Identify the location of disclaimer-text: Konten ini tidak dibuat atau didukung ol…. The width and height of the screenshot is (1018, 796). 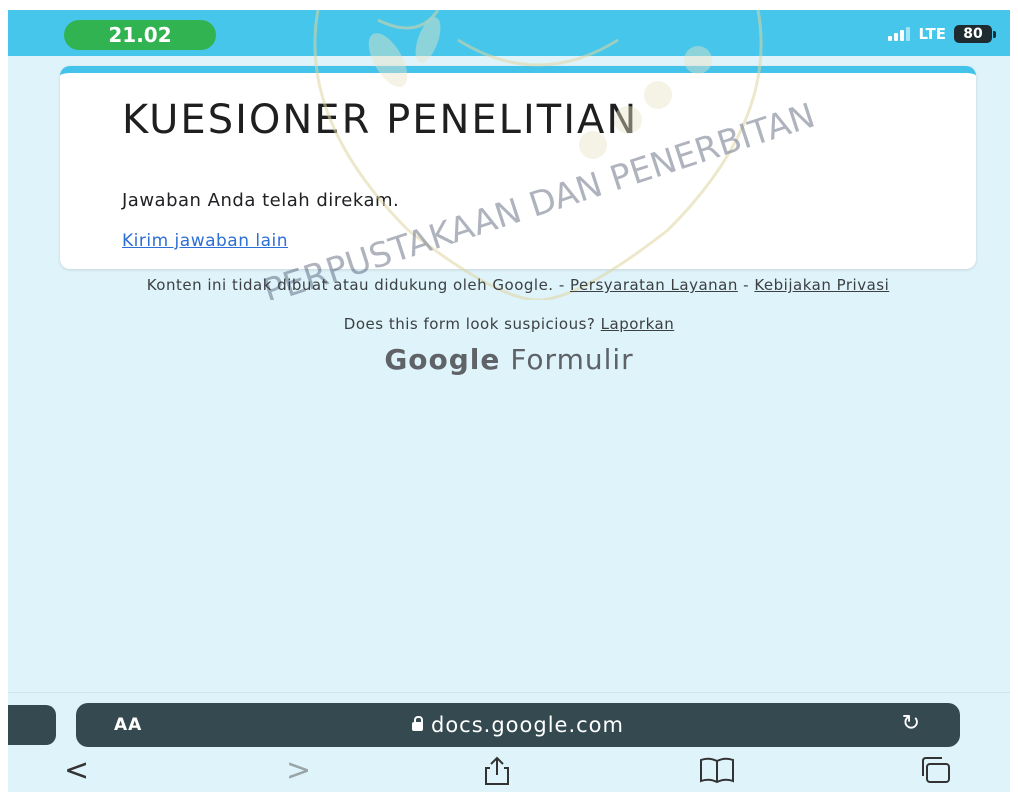
(355, 285).